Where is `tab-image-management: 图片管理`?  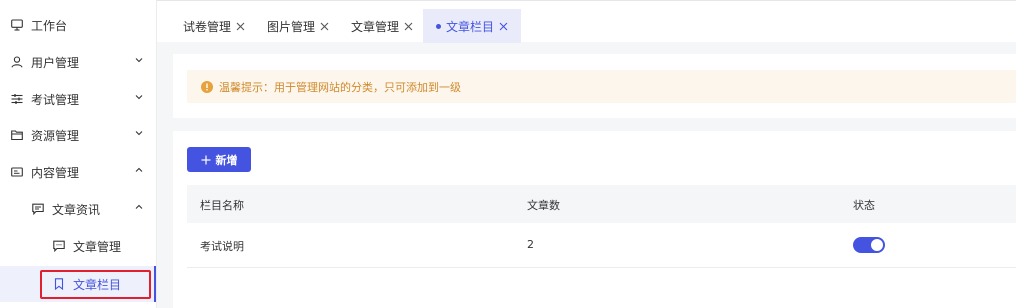 tab-image-management: 图片管理 is located at coordinates (298, 26).